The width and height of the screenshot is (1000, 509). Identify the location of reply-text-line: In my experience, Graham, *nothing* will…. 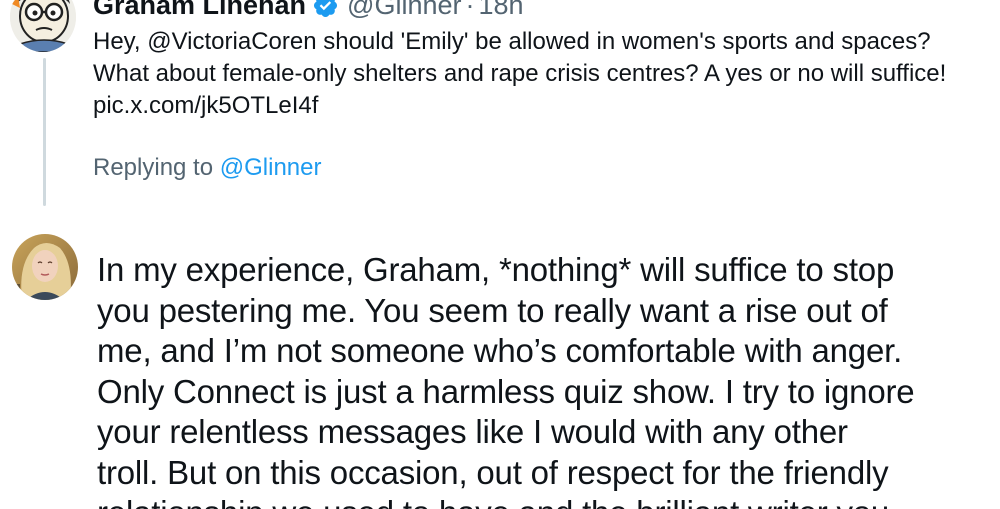
(496, 269).